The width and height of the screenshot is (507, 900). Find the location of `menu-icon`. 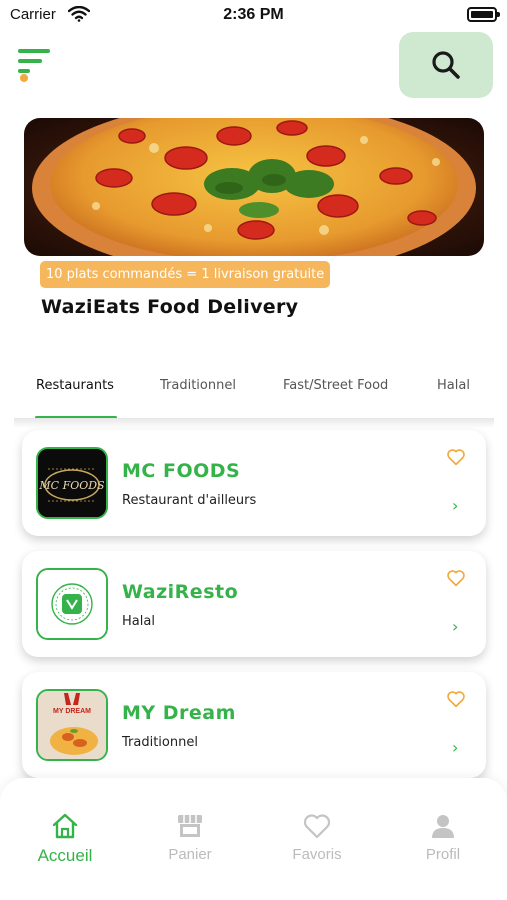

menu-icon is located at coordinates (34, 65).